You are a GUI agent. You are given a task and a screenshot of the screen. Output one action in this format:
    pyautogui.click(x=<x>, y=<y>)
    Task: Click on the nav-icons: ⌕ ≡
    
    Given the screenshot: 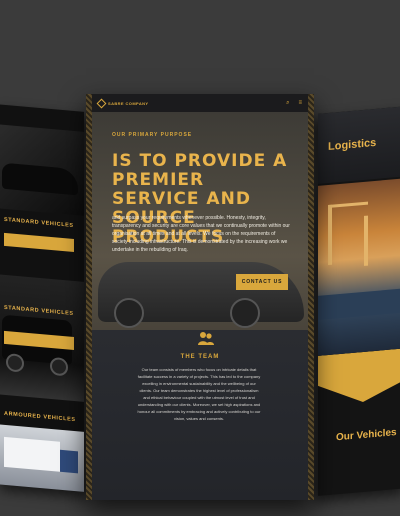 What is the action you would take?
    pyautogui.click(x=294, y=103)
    